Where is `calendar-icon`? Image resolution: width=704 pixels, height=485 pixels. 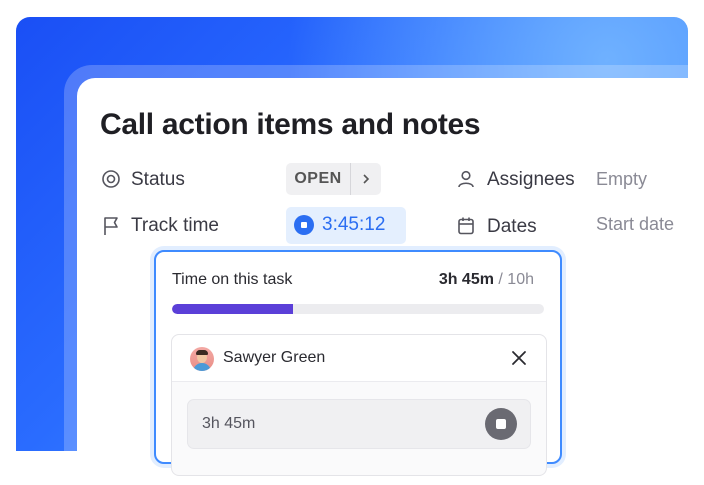
calendar-icon is located at coordinates (466, 226).